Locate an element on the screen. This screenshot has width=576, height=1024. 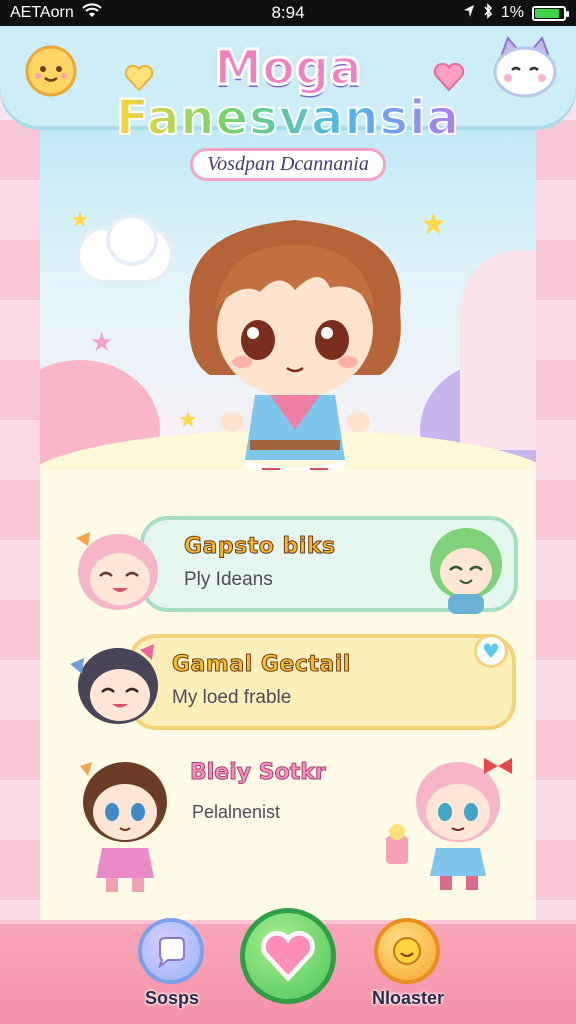
nav-left-button is located at coordinates (171, 951).